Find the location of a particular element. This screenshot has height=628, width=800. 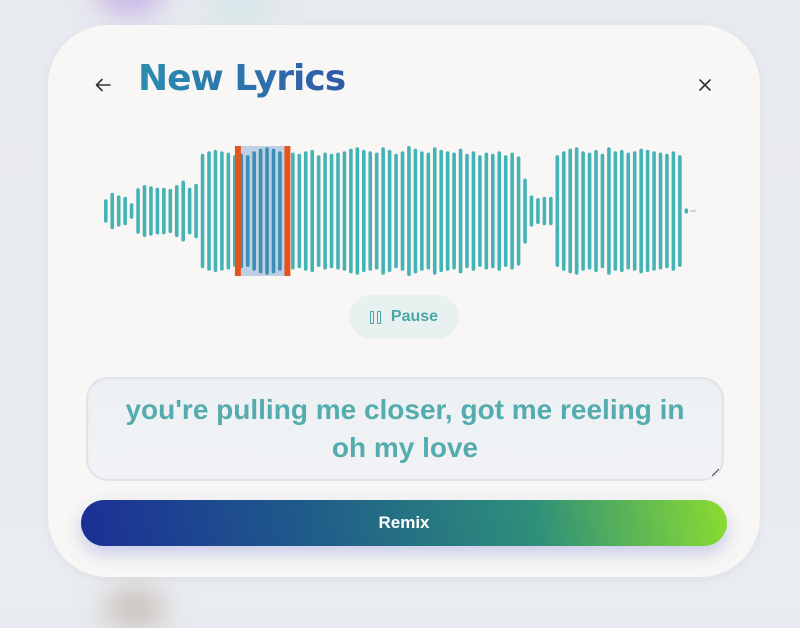

close-icon is located at coordinates (705, 85).